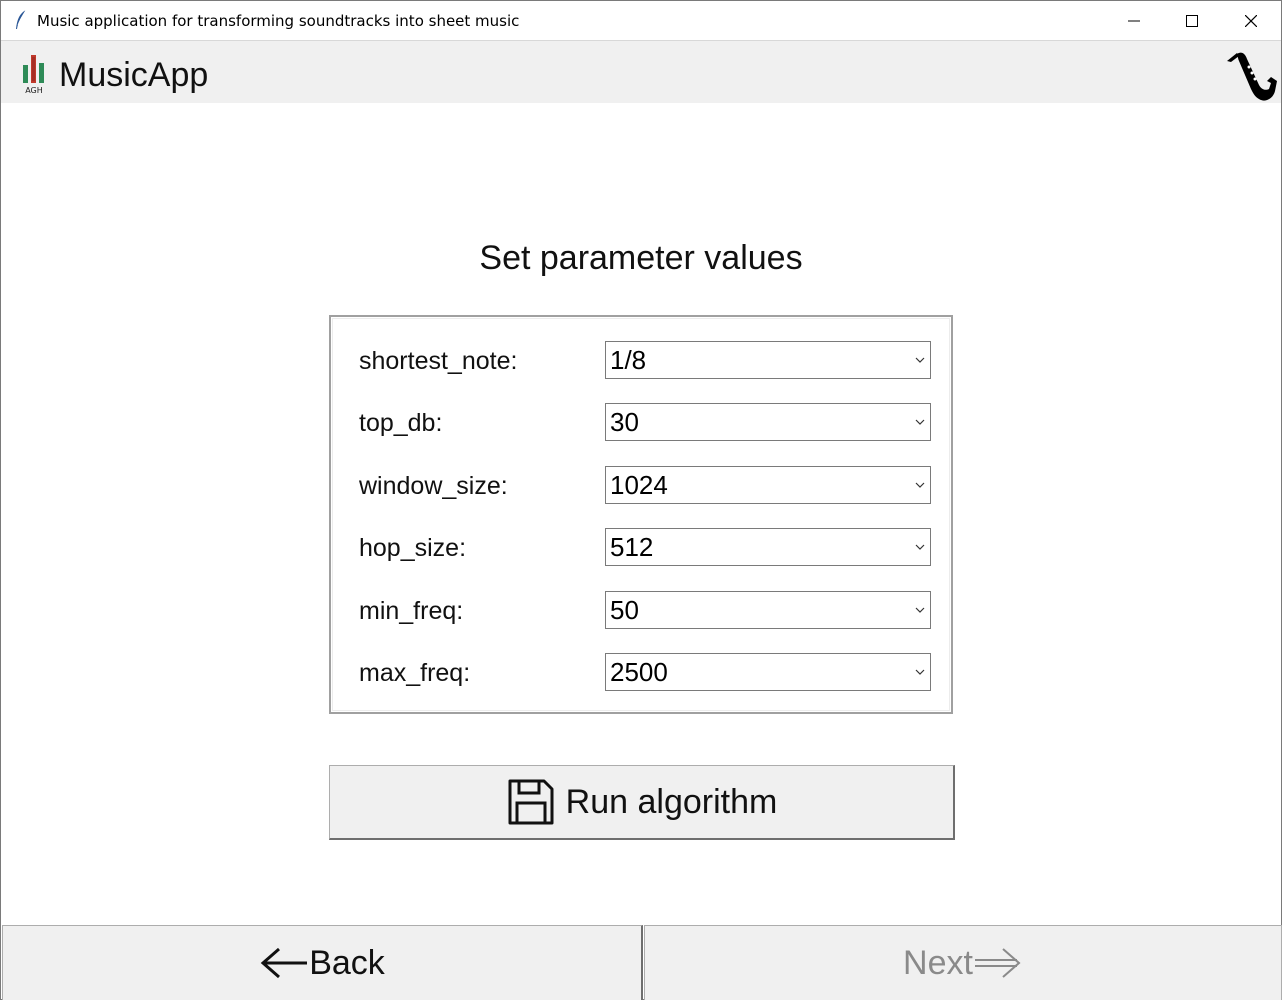 The width and height of the screenshot is (1282, 1000). I want to click on run-algorithm-button: Run algorithm, so click(642, 802).